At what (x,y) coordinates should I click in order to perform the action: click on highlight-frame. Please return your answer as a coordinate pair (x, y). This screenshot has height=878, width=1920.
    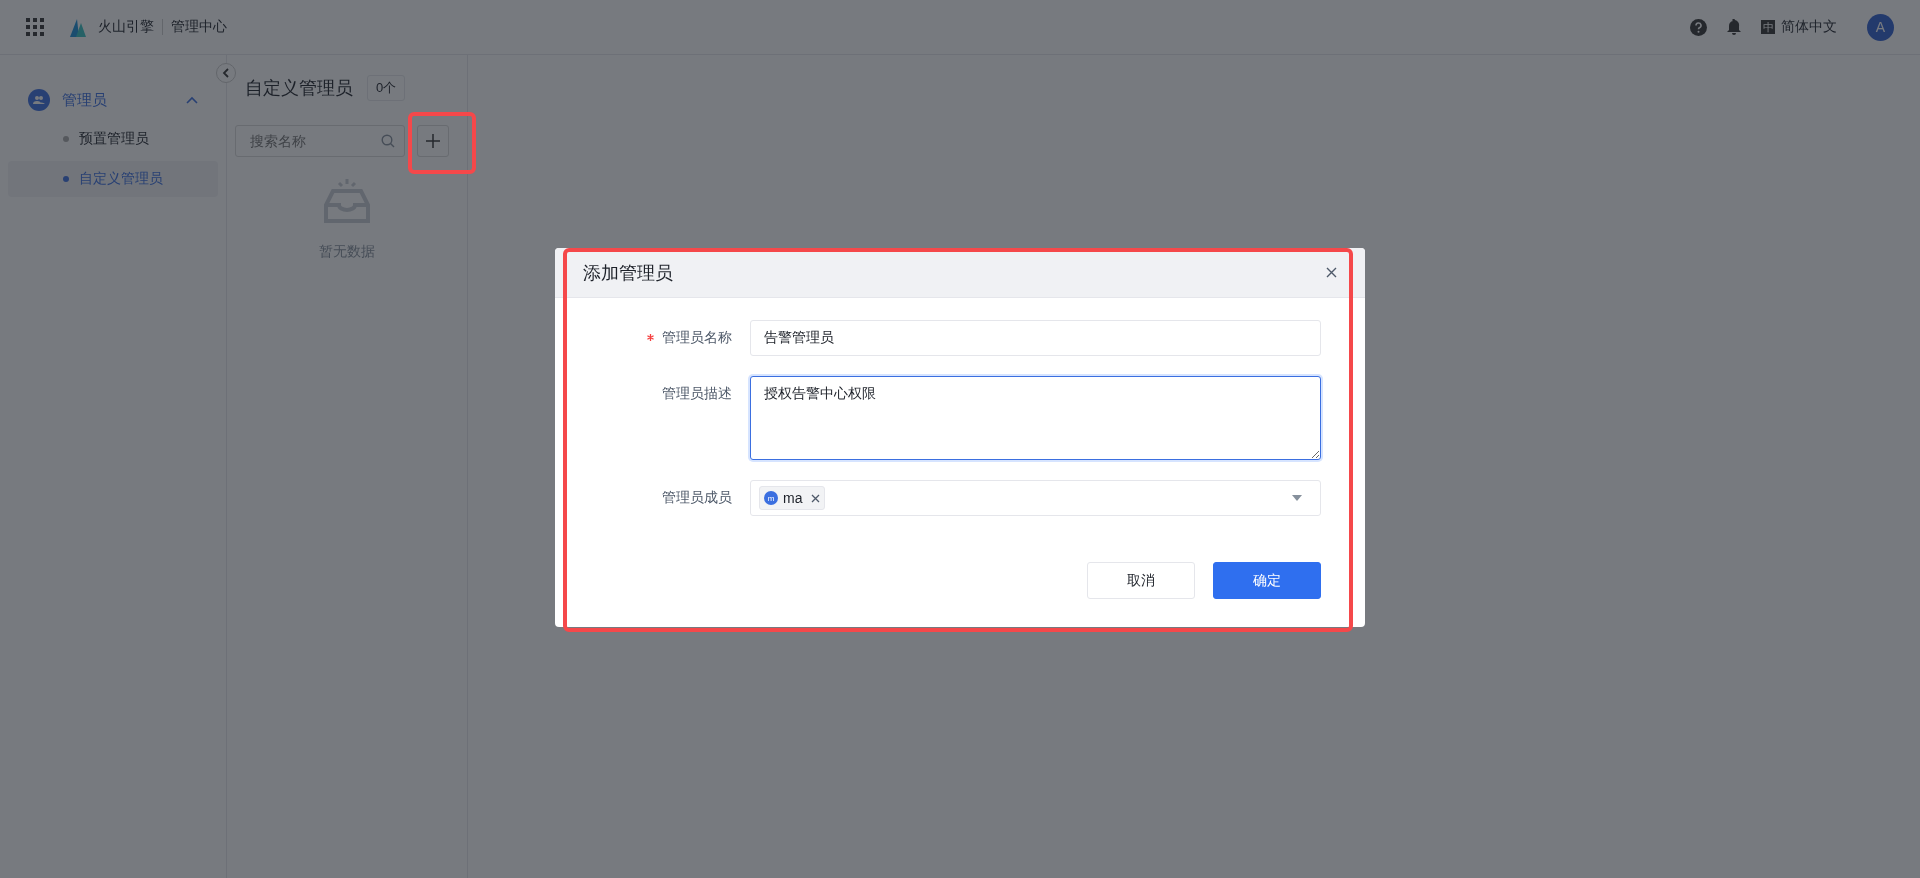
    Looking at the image, I should click on (442, 143).